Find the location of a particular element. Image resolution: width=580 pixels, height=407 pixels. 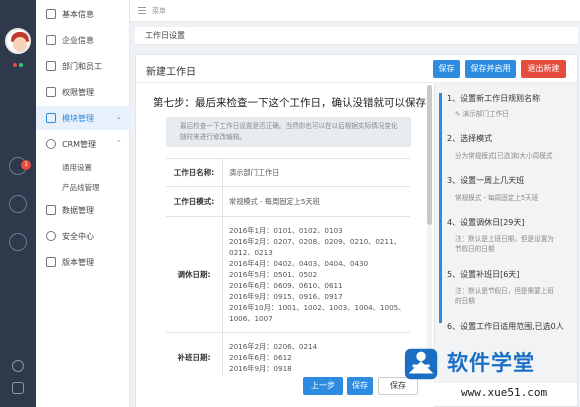

sidebar-subitem-general-settings: 通用设置 is located at coordinates (77, 167).